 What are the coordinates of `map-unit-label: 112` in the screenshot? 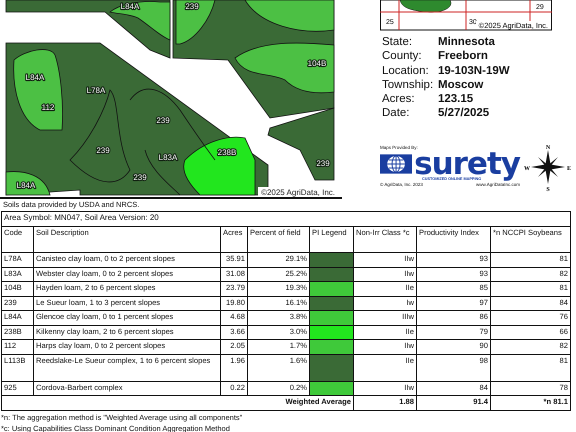 It's located at (48, 107).